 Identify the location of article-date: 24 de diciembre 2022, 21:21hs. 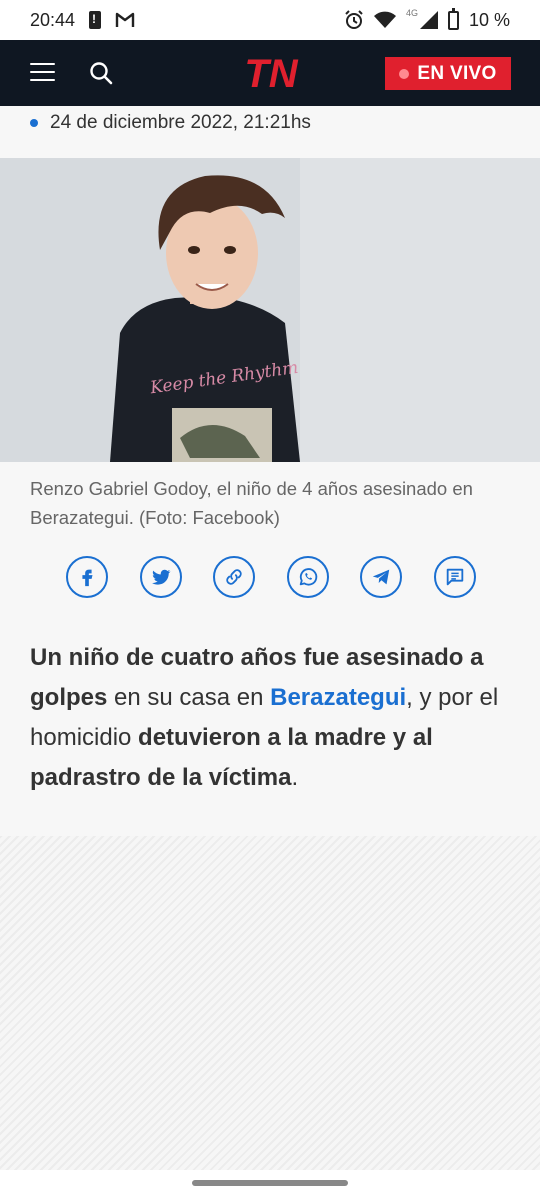
(180, 122).